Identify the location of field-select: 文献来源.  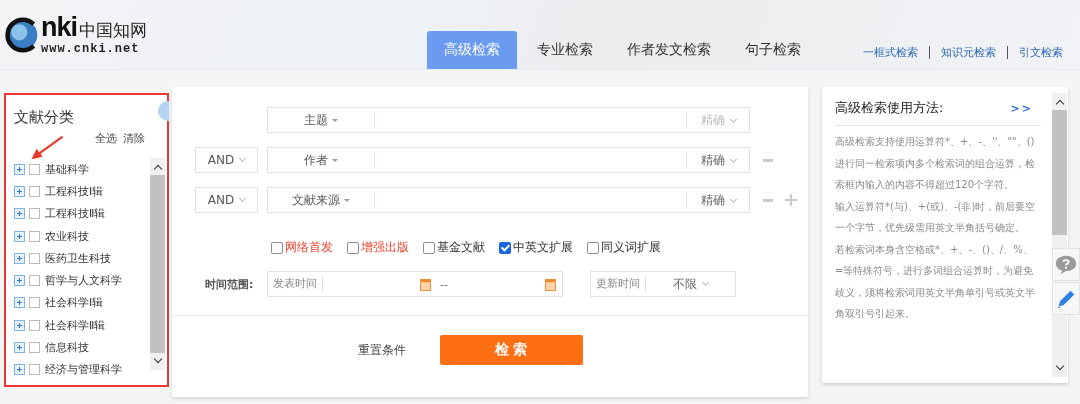
(321, 200).